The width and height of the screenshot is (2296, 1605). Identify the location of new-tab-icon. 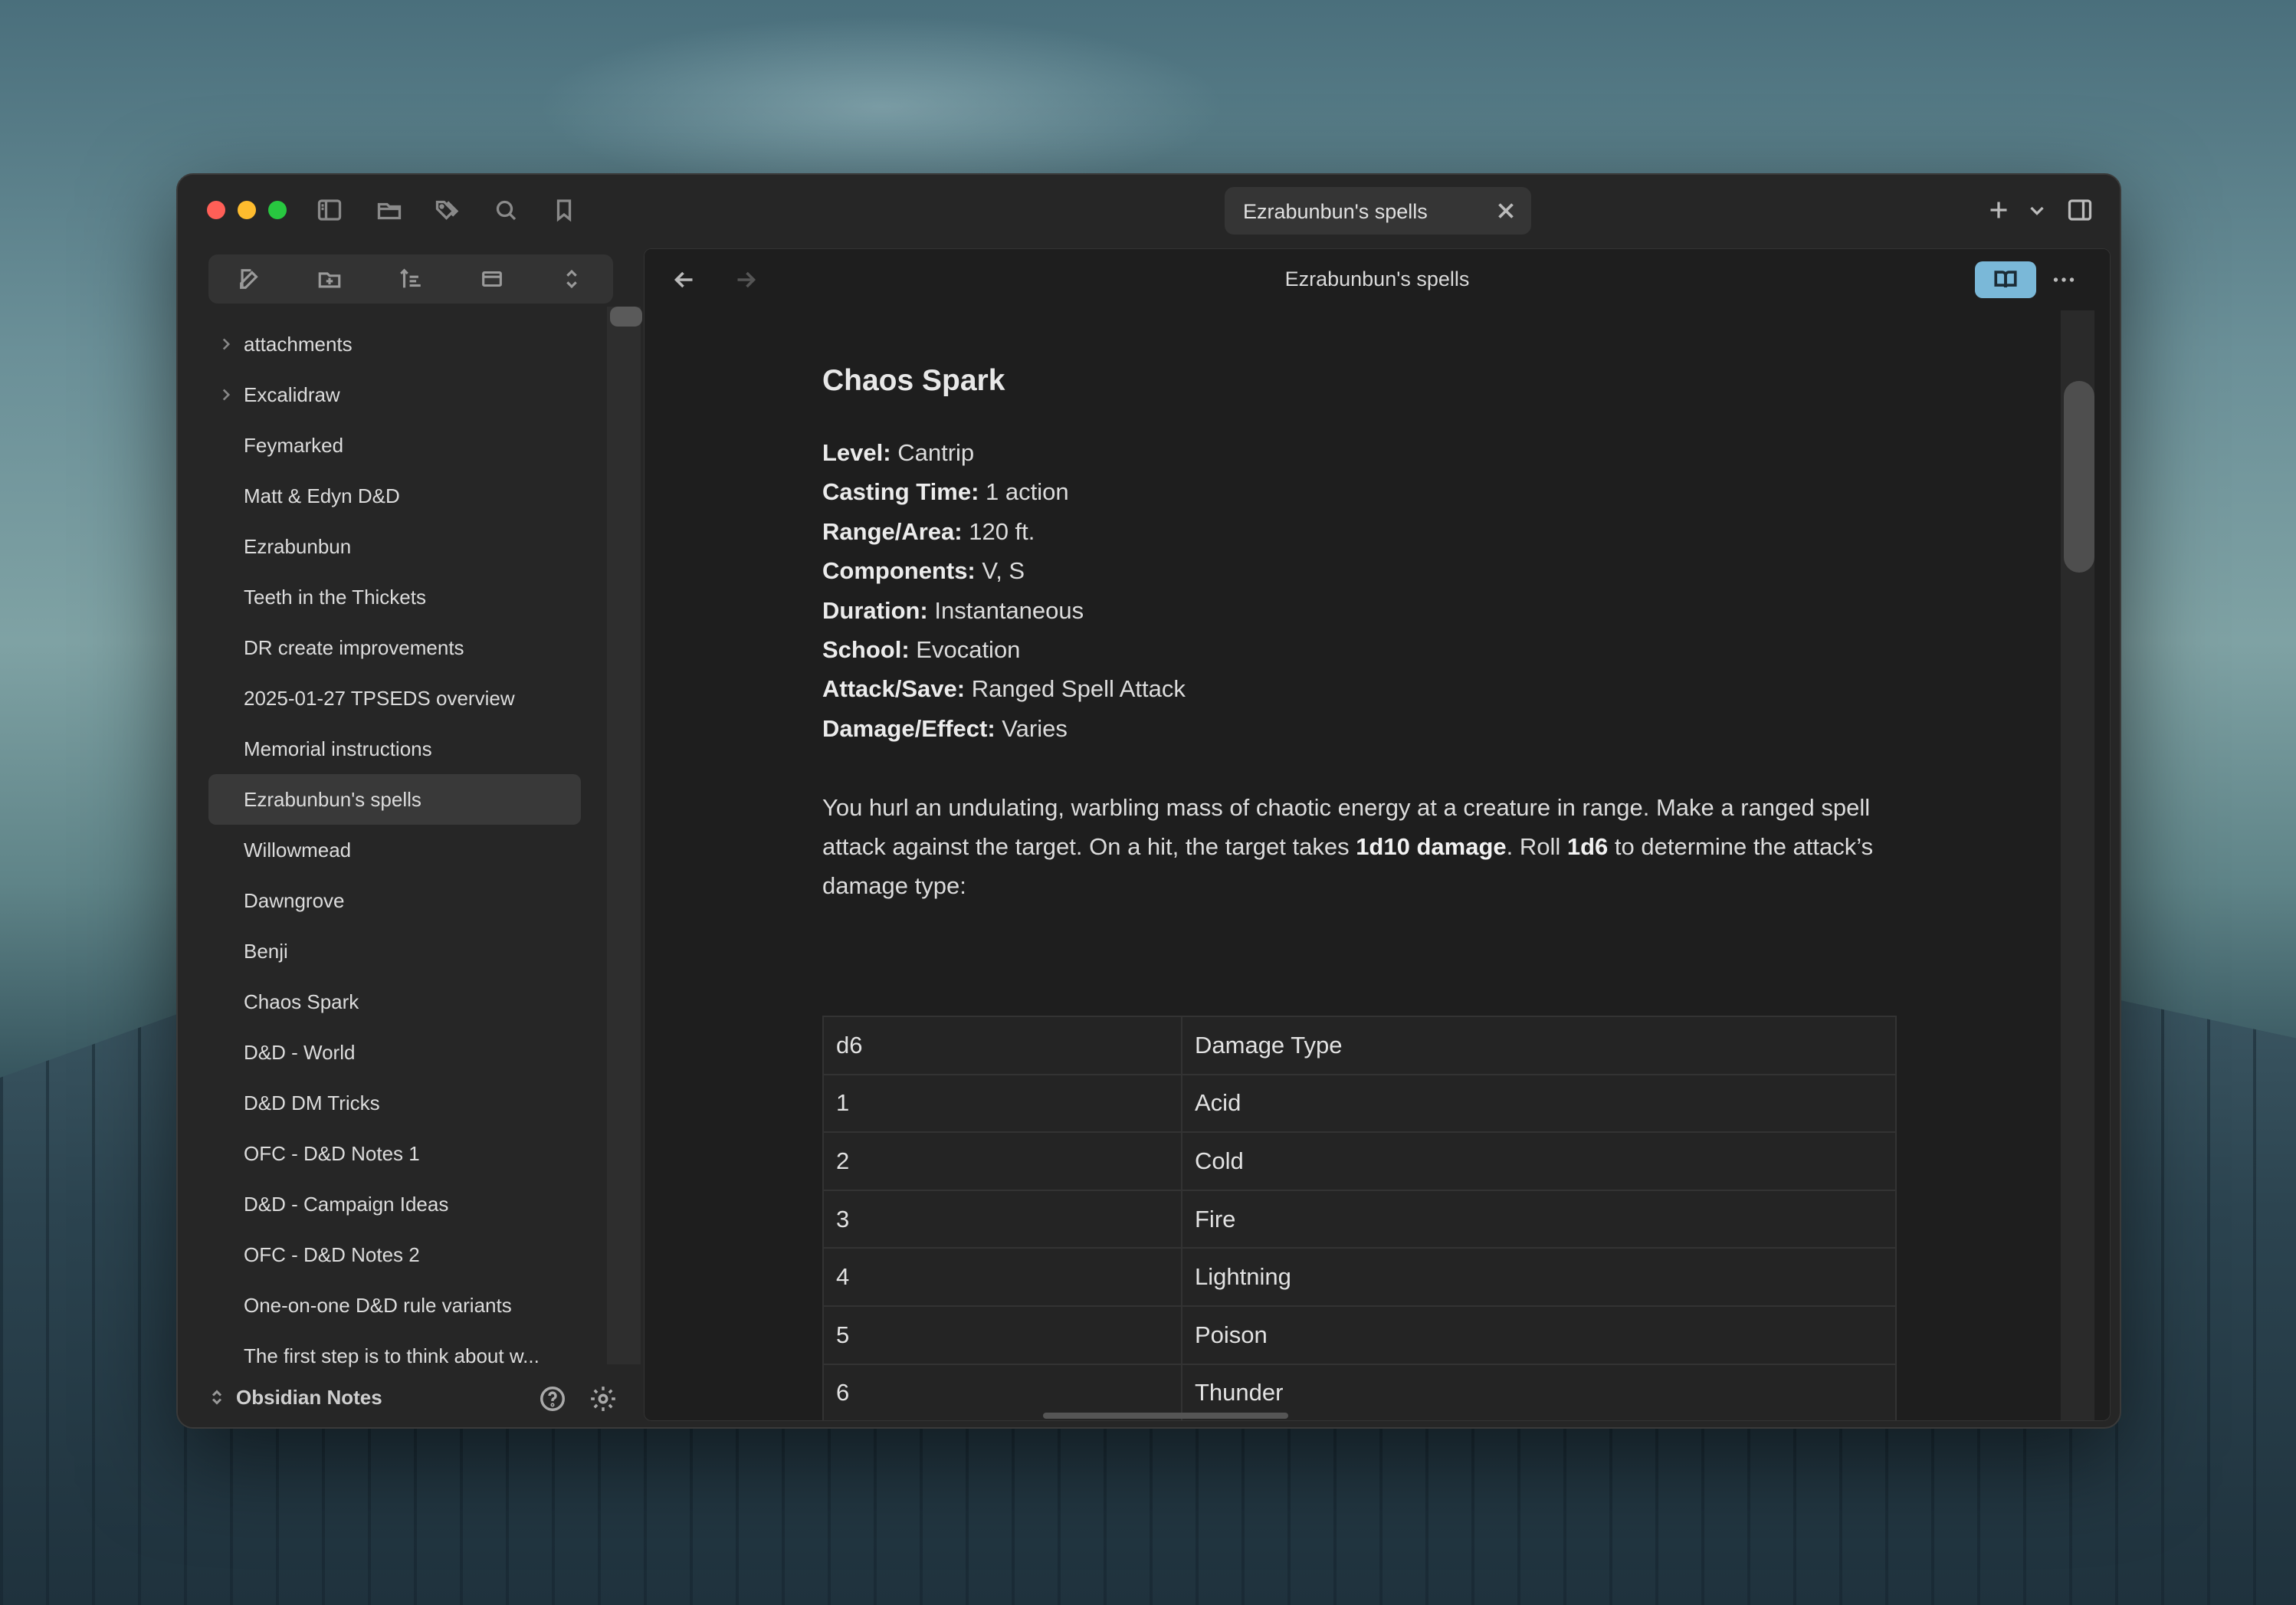
(1999, 210).